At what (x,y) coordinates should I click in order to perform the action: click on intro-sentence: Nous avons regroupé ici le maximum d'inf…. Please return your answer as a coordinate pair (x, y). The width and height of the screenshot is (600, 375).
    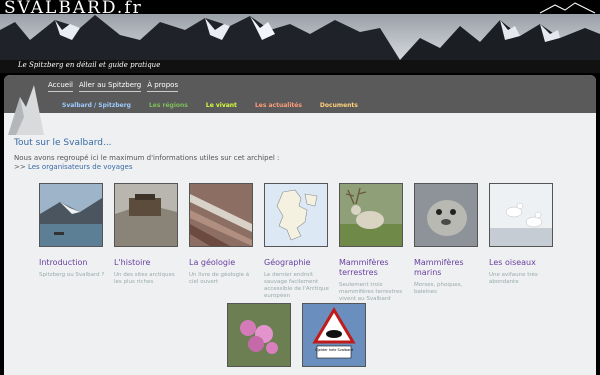
    Looking at the image, I should click on (147, 158).